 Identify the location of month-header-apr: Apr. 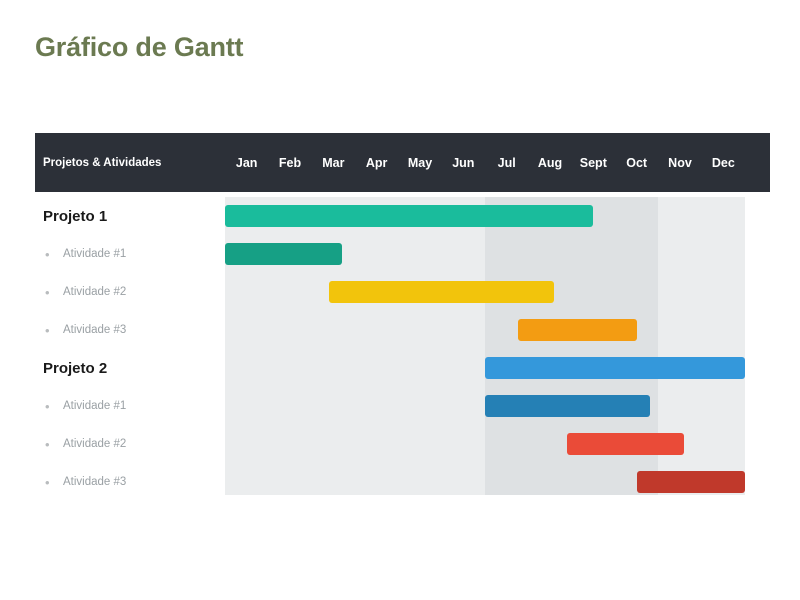
(376, 162).